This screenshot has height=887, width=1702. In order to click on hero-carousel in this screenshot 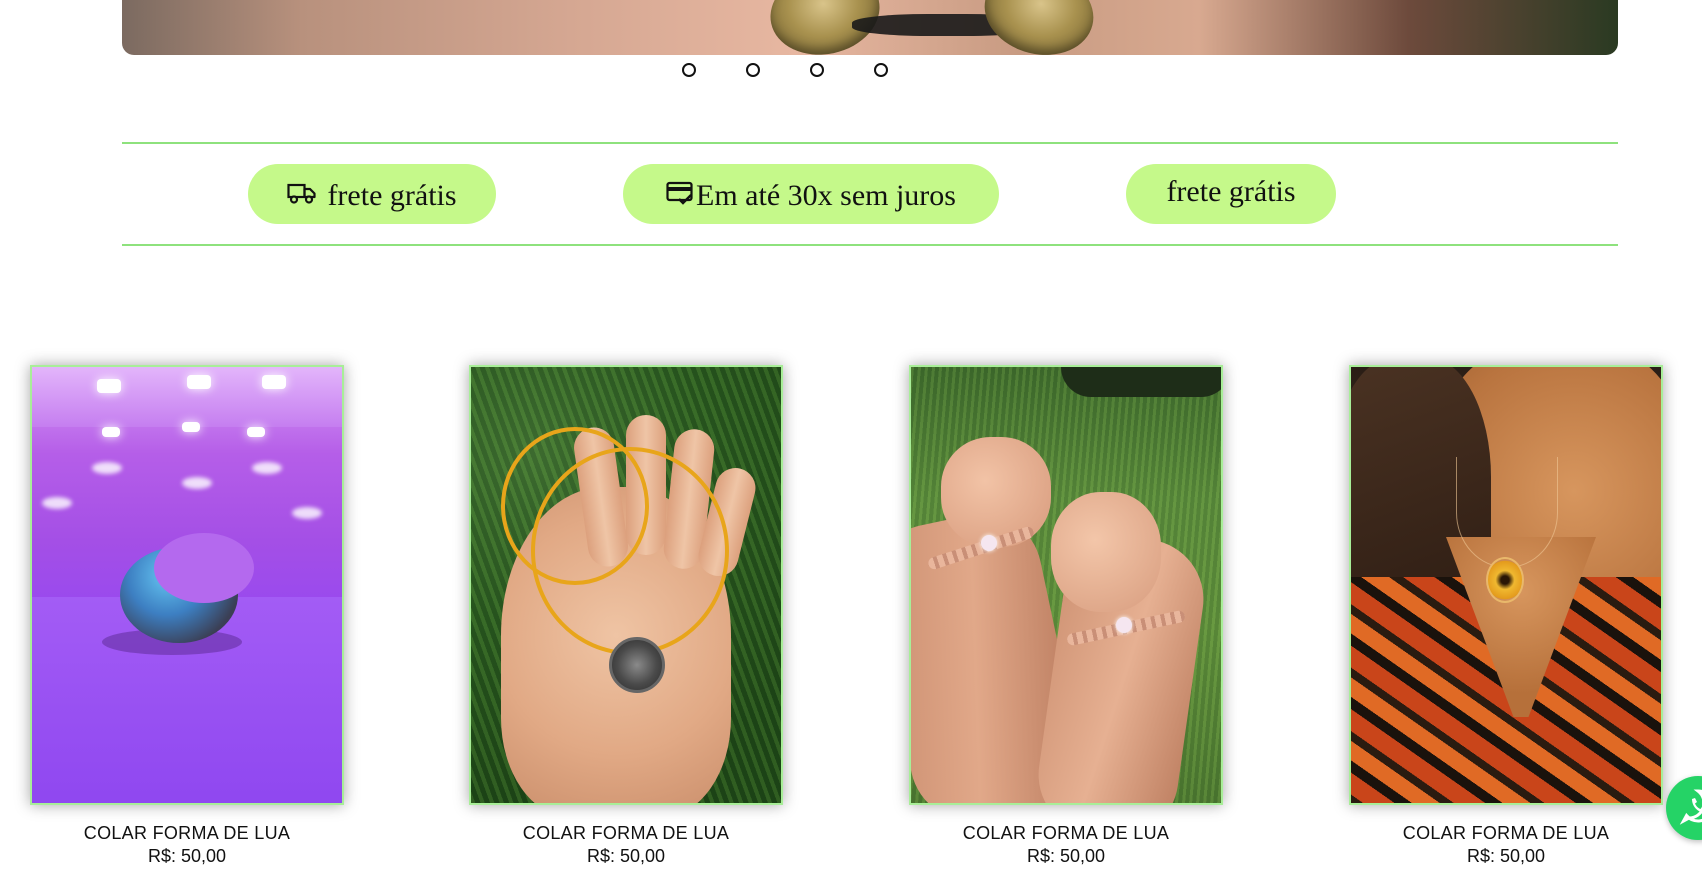, I will do `click(870, 27)`.